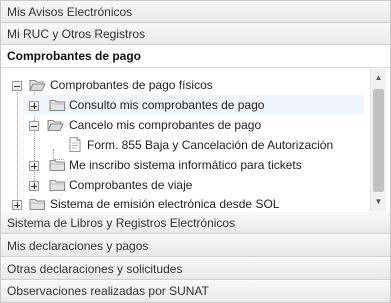 The height and width of the screenshot is (303, 391). I want to click on tree-node-emision-electronica-sol: Sistema de emisión electrónica desde SOL, so click(185, 202).